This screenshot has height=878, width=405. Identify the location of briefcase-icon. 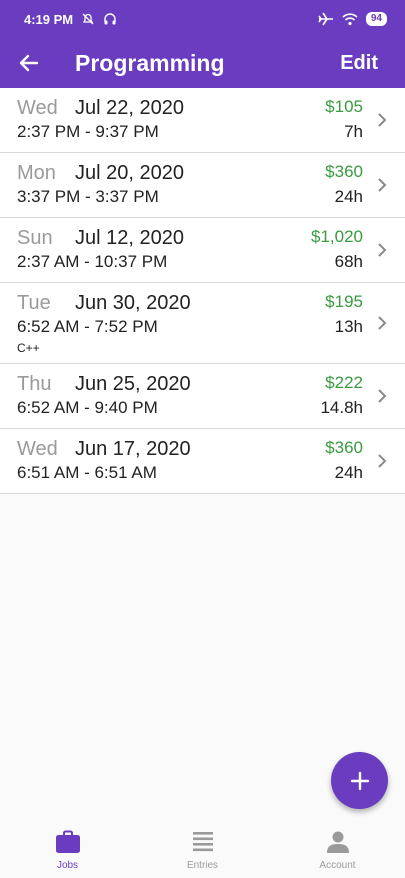
(67, 841).